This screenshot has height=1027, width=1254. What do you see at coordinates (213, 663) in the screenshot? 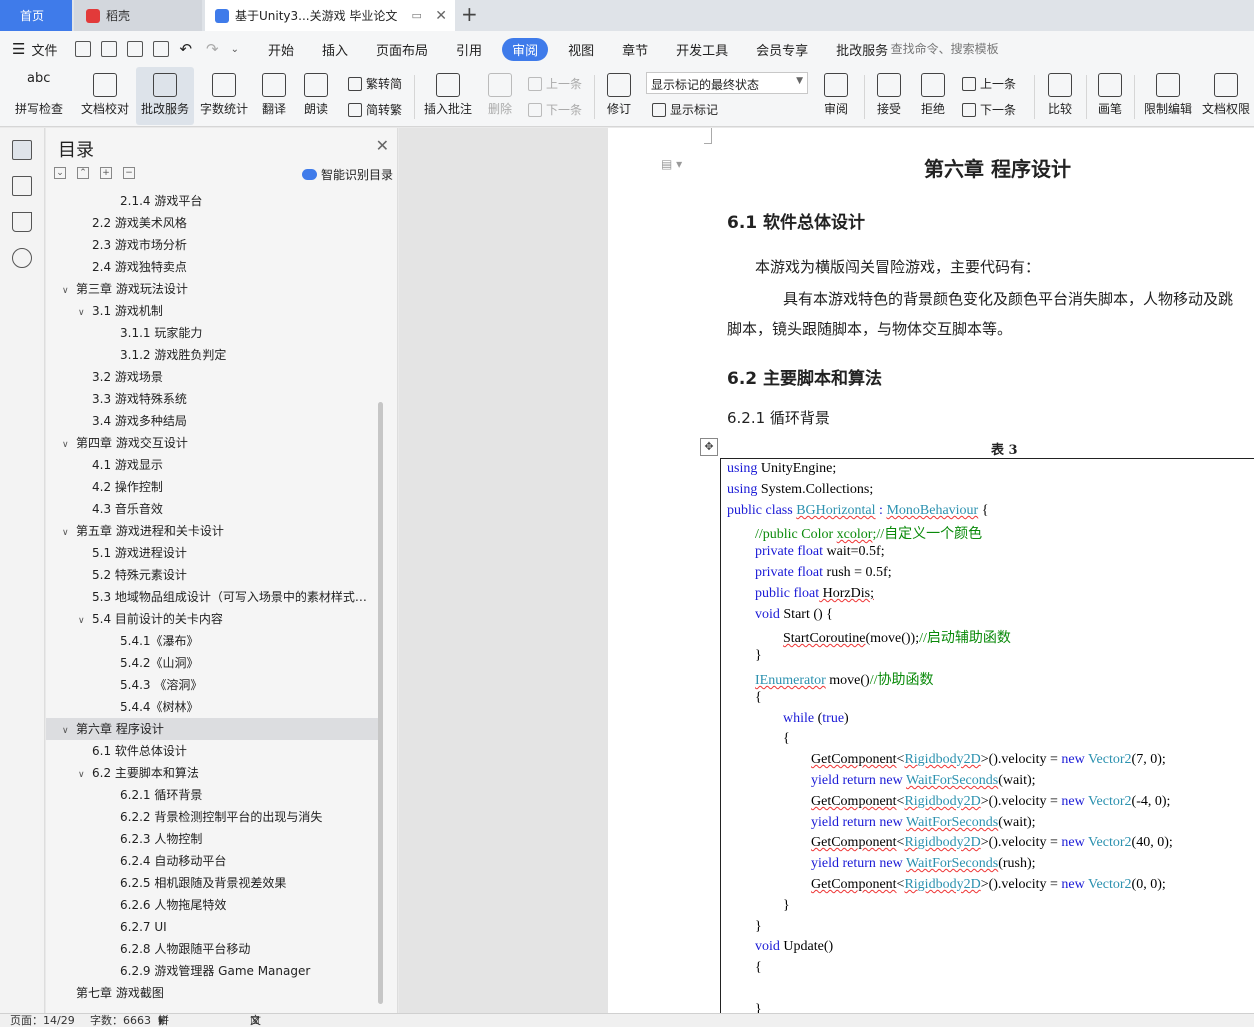
I see `toc-item: 5.4.2《山洞》` at bounding box center [213, 663].